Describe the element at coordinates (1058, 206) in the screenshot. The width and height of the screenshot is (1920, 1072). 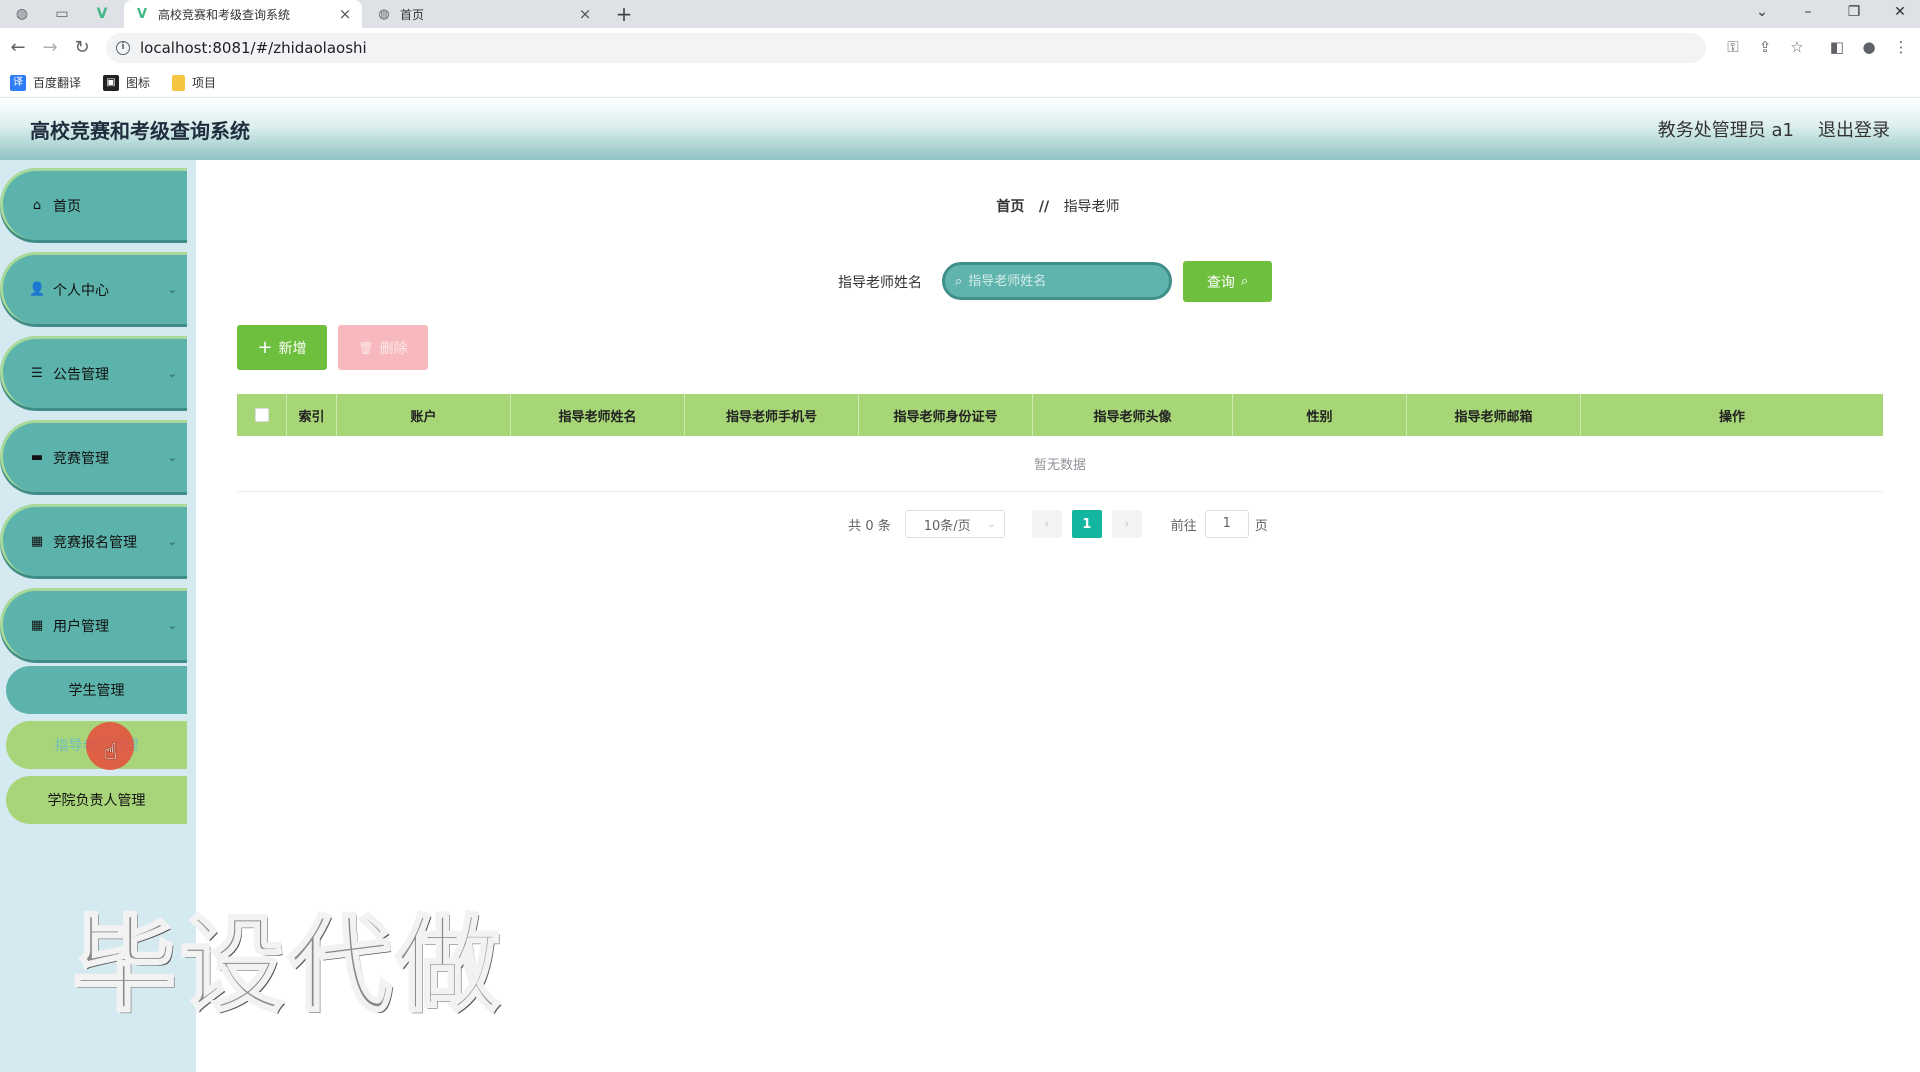
I see `breadcrumb: 首页 // 指导老师` at that location.